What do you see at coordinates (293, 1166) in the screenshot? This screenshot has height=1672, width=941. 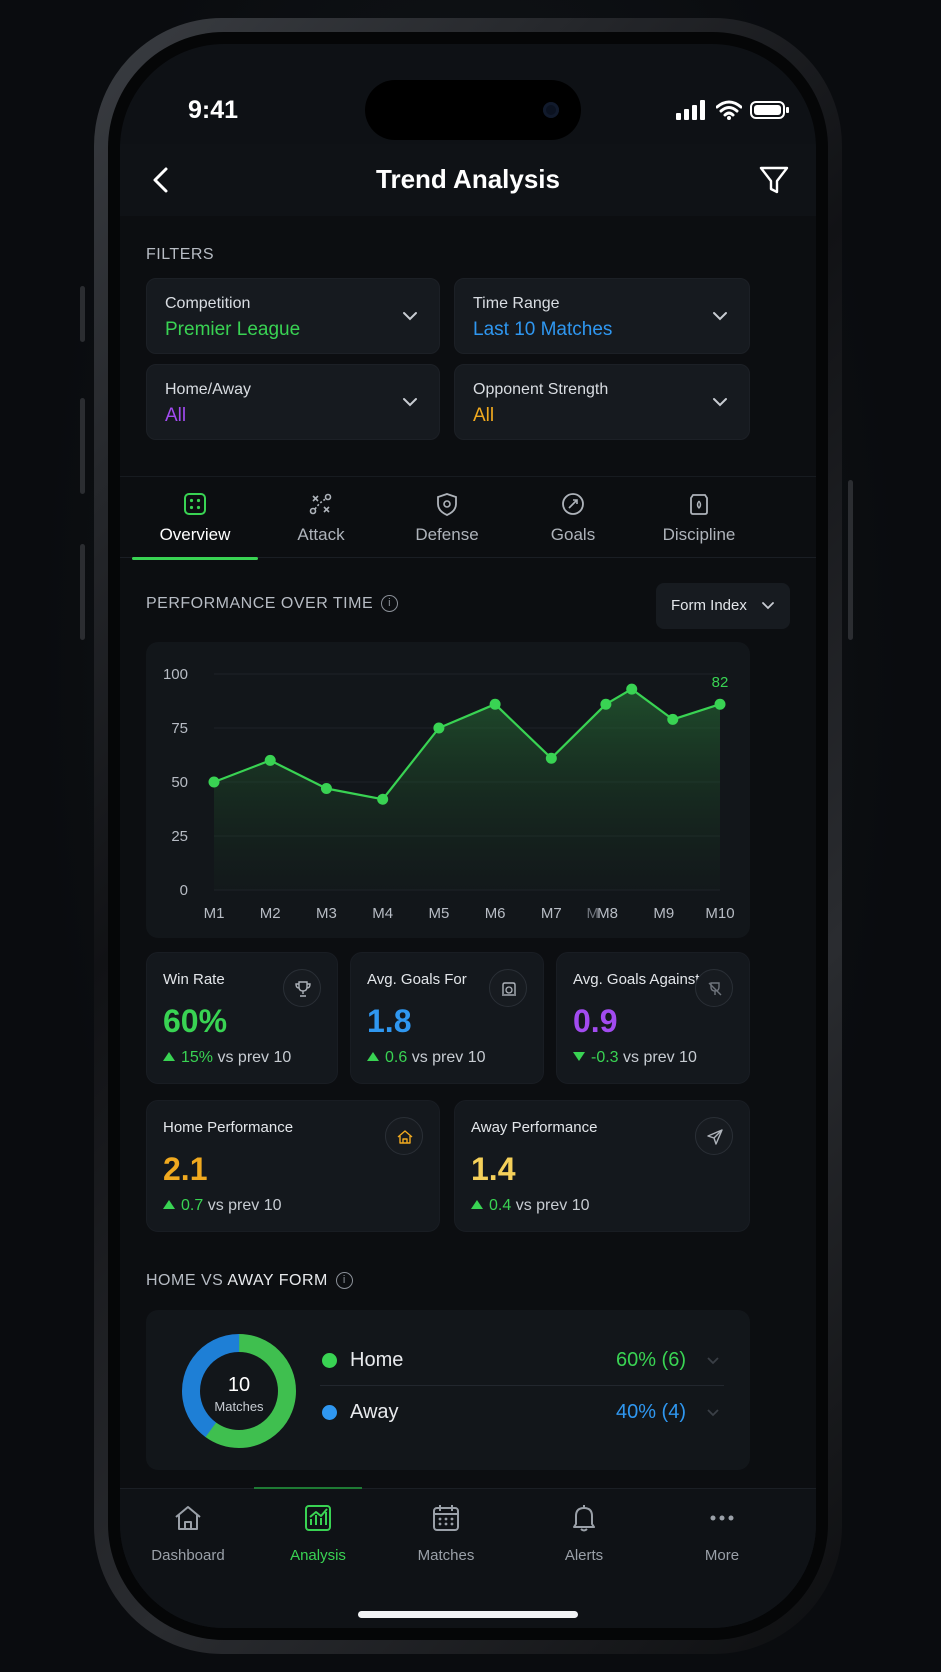 I see `stat-card-home-performance: Home Performance 2.1 0.7 vs prev 10` at bounding box center [293, 1166].